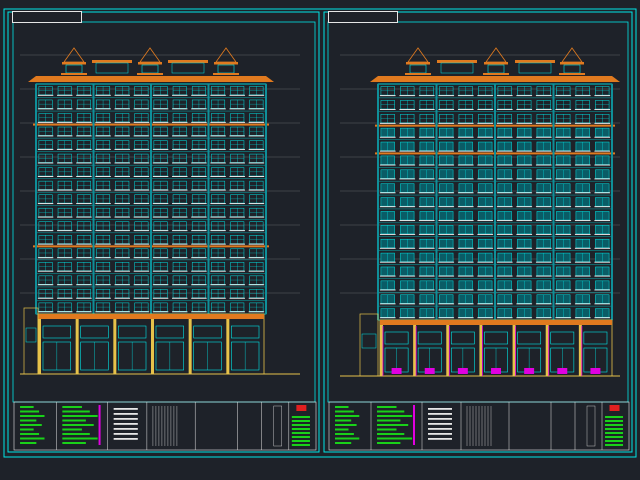 This screenshot has width=640, height=480. What do you see at coordinates (151, 316) in the screenshot?
I see `left-podium-cornice` at bounding box center [151, 316].